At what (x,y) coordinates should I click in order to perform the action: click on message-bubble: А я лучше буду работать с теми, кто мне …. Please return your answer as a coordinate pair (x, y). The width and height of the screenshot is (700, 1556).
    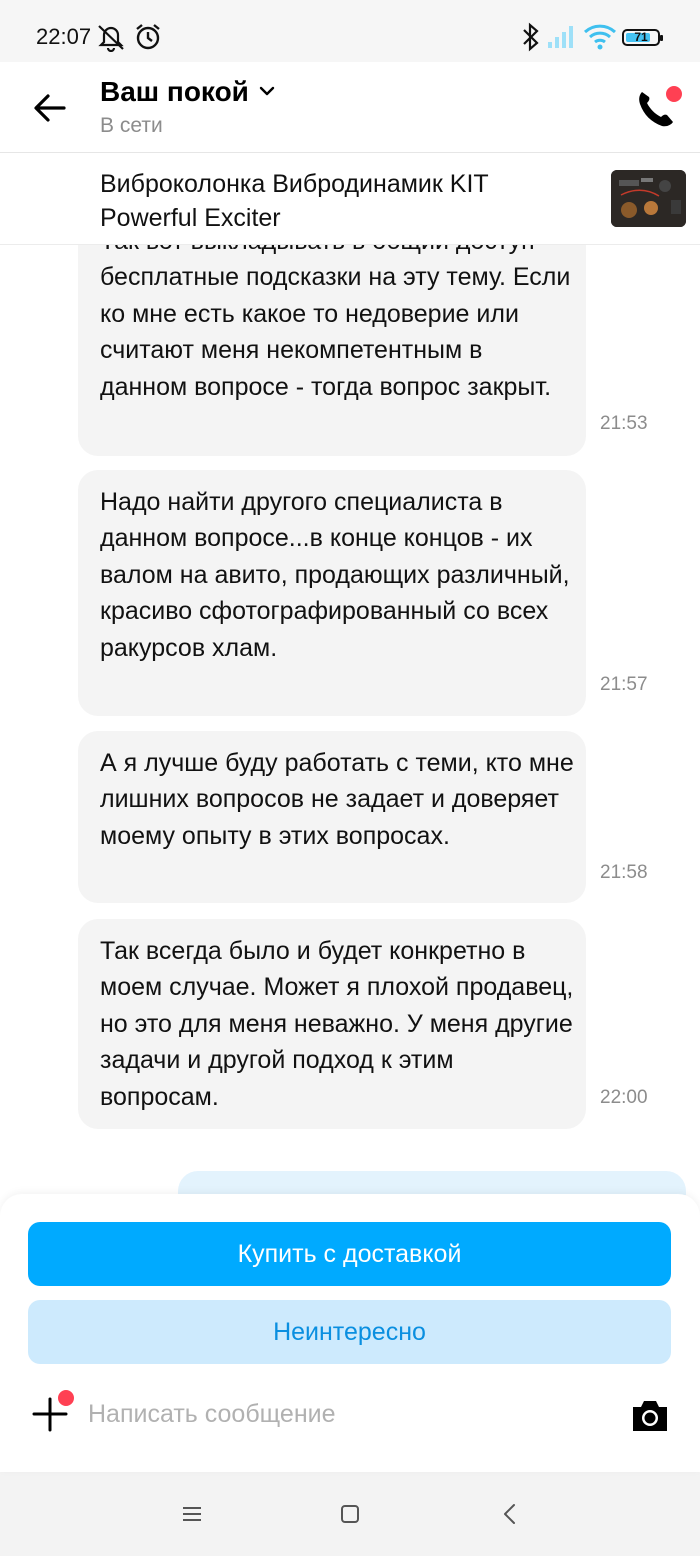
    Looking at the image, I should click on (332, 817).